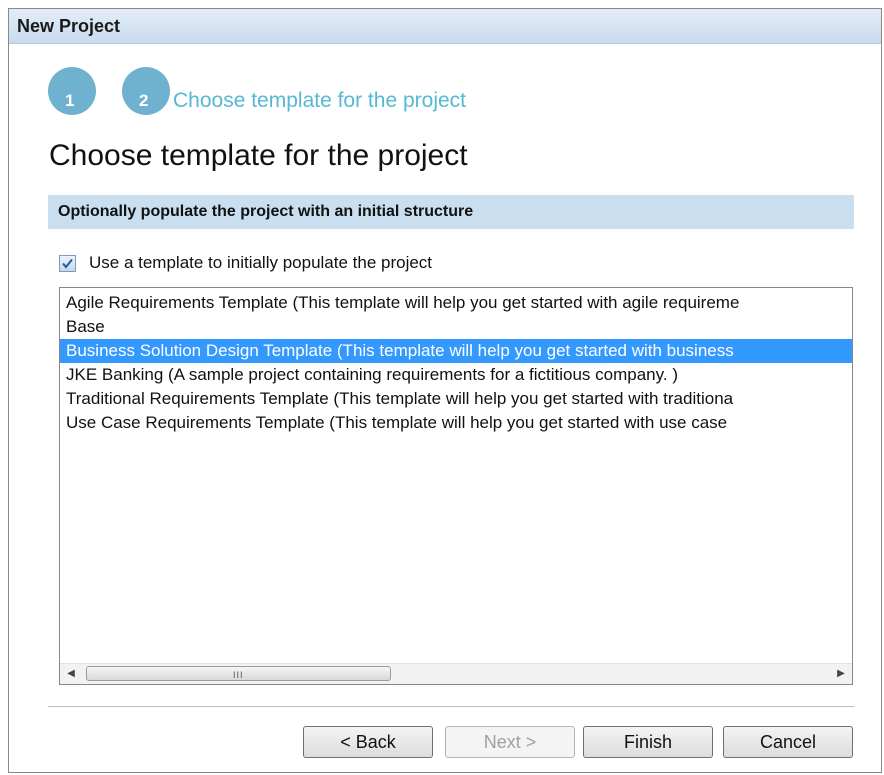  What do you see at coordinates (841, 674) in the screenshot?
I see `scroll-right-arrow-icon: ▶` at bounding box center [841, 674].